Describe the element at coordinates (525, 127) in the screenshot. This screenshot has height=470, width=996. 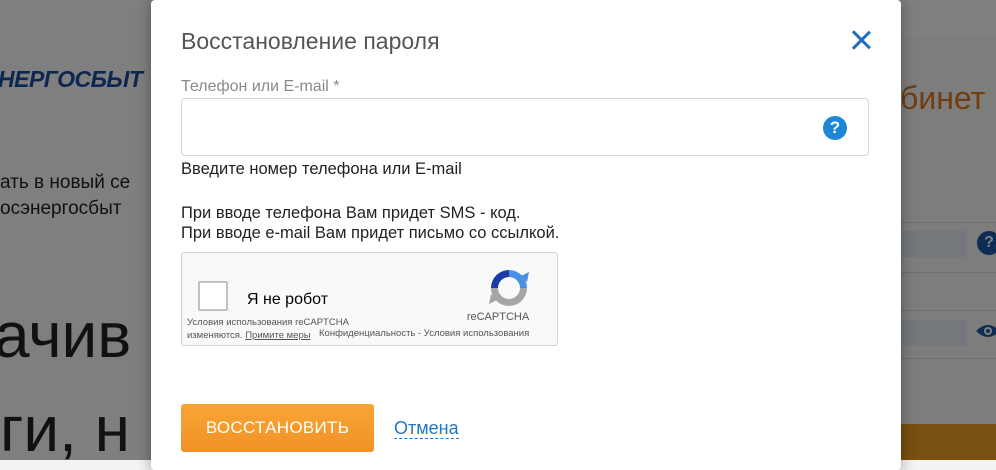
I see `phone-email-input` at that location.